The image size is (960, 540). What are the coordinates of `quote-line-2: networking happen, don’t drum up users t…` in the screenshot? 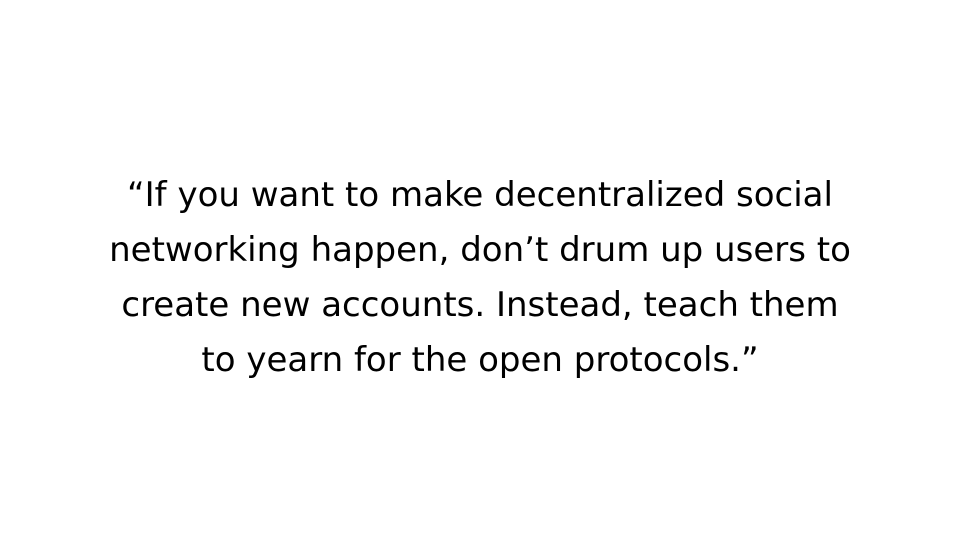 It's located at (480, 250).